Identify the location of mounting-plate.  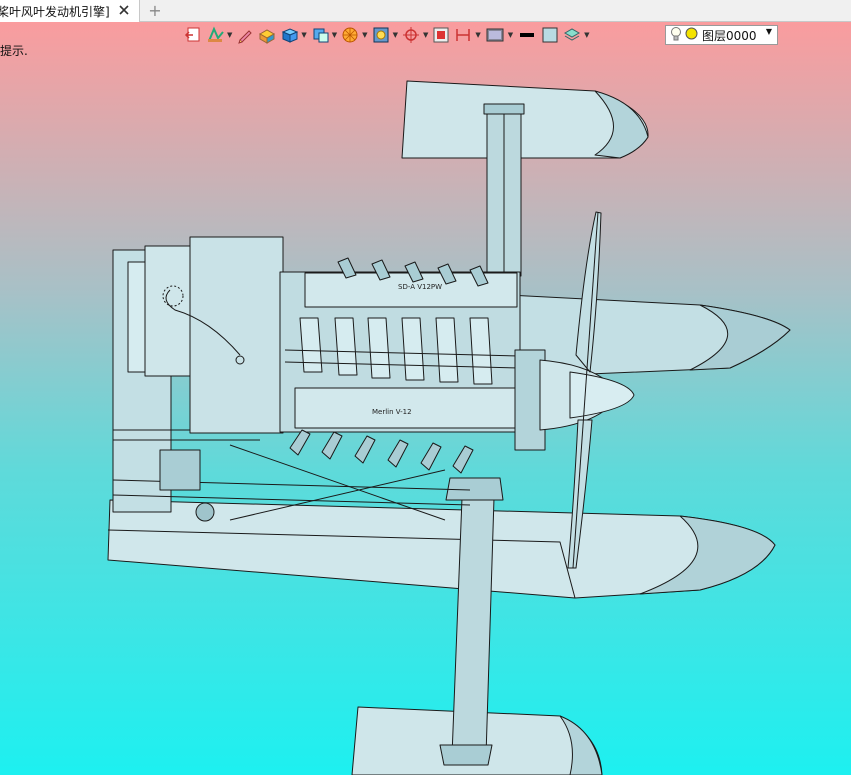
(236, 335).